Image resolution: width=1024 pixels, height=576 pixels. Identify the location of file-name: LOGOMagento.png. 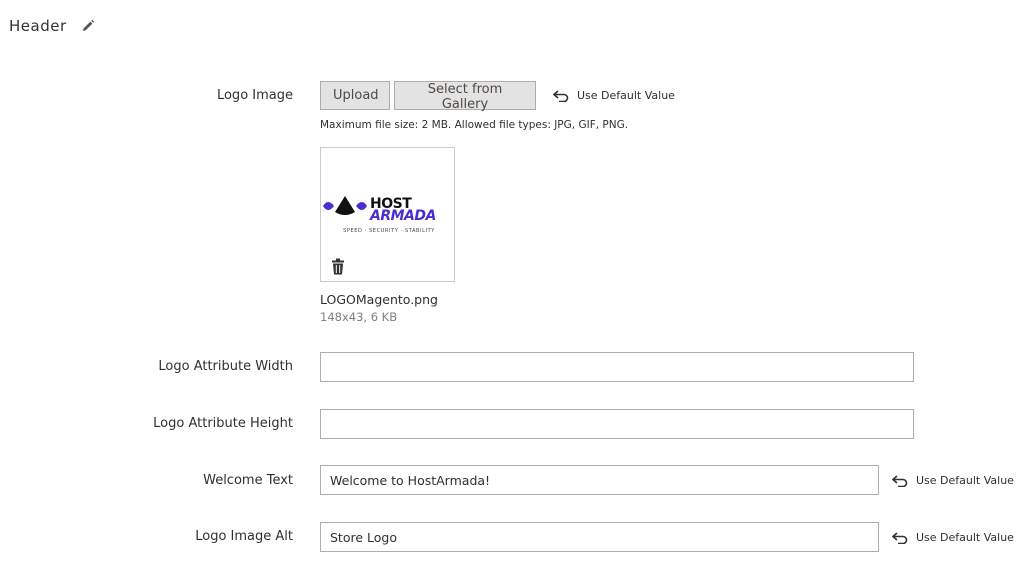
(379, 299).